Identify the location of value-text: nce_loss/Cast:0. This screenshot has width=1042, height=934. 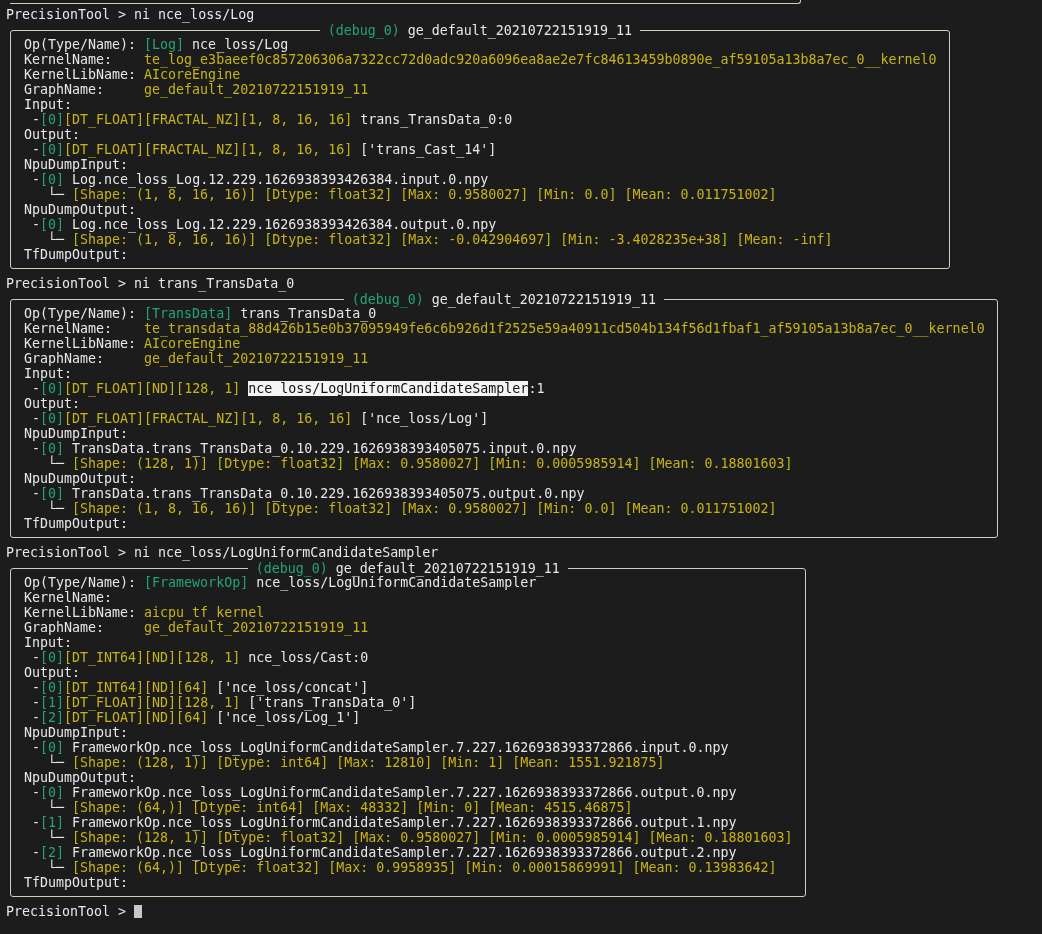
(308, 657).